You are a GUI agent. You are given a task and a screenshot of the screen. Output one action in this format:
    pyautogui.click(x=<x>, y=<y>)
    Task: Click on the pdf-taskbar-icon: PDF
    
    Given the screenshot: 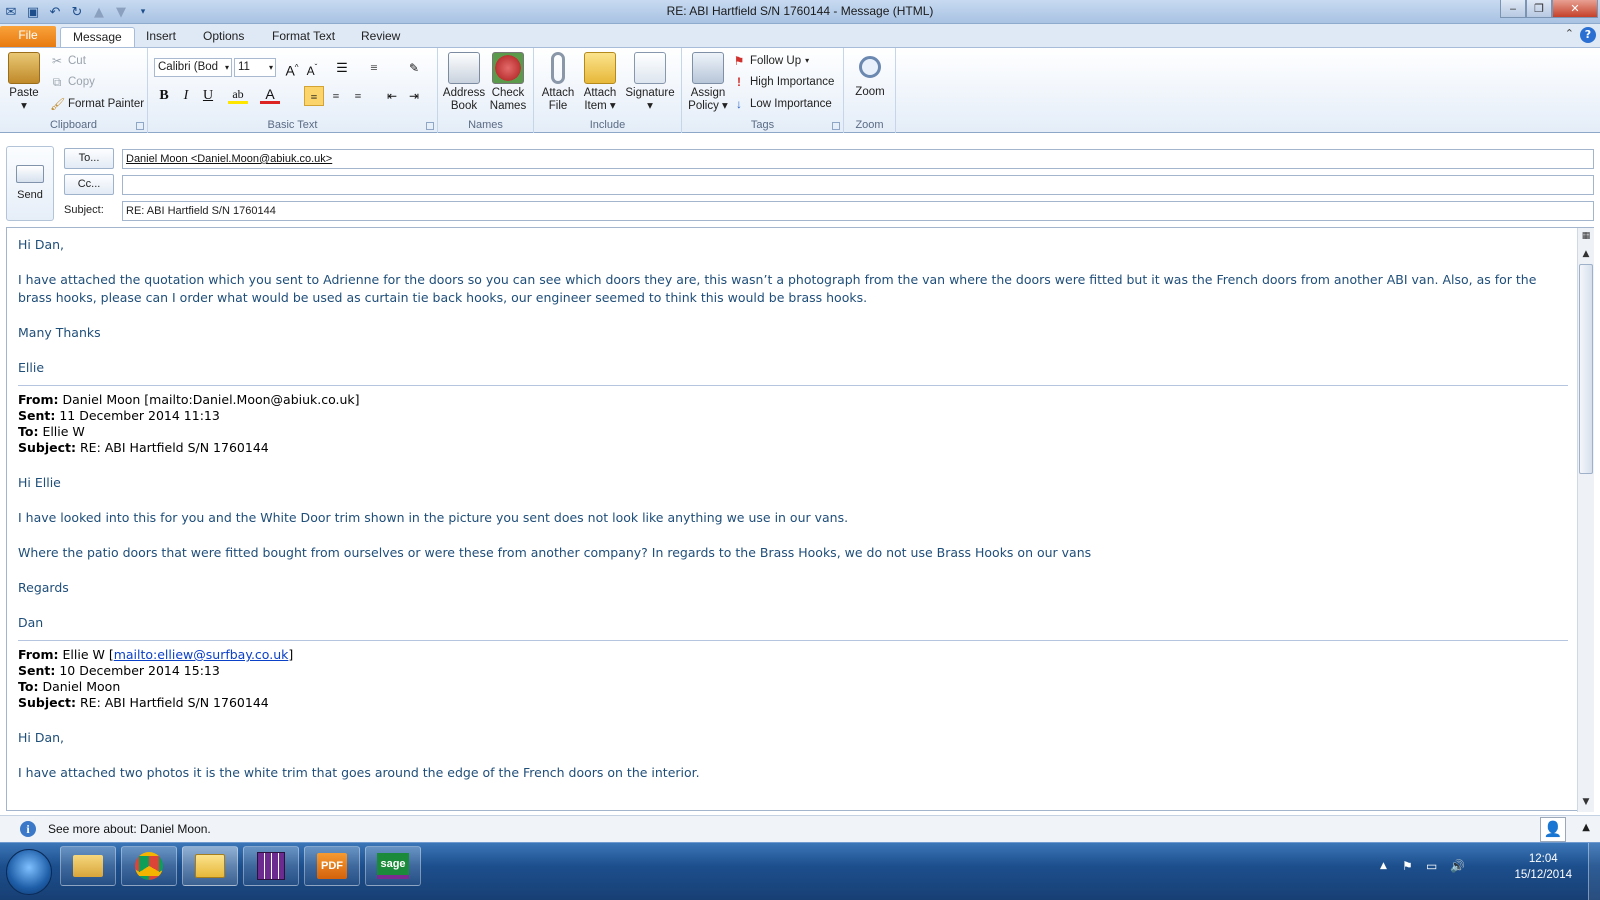 What is the action you would take?
    pyautogui.click(x=332, y=866)
    